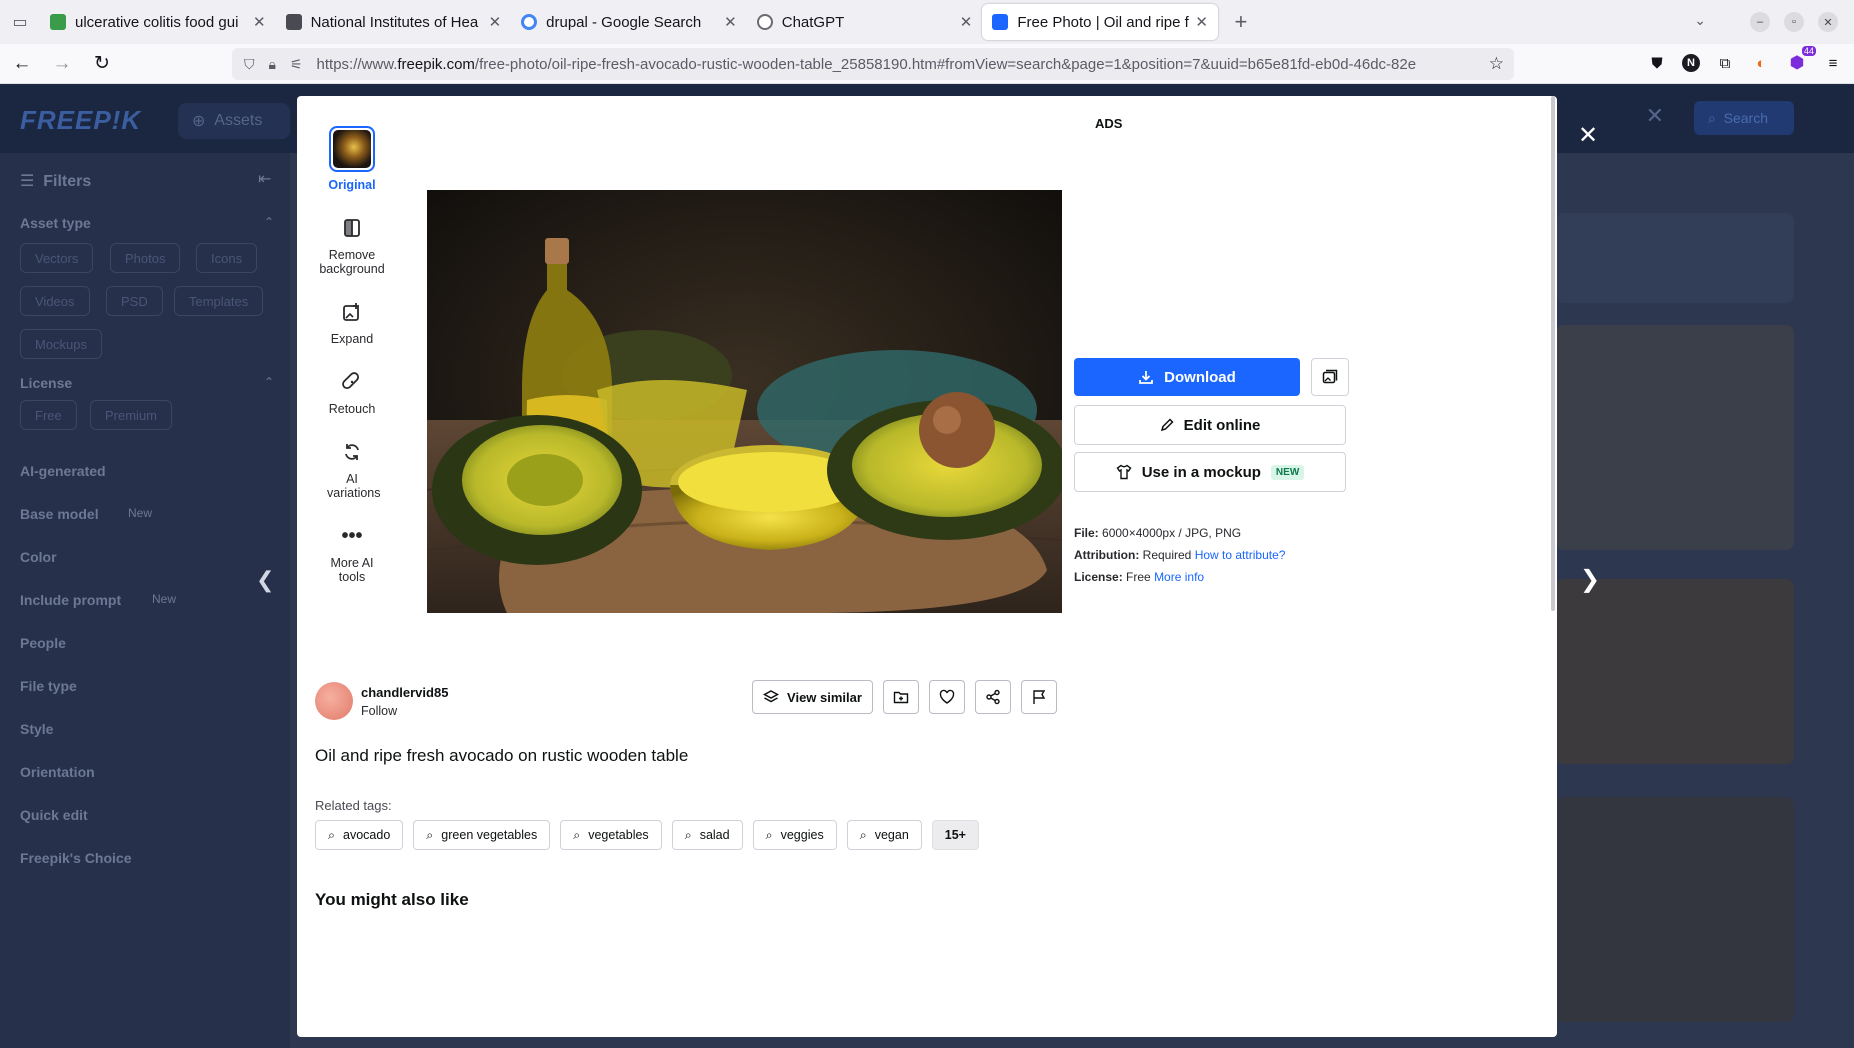  Describe the element at coordinates (352, 339) in the screenshot. I see `tool-label: Expand` at that location.